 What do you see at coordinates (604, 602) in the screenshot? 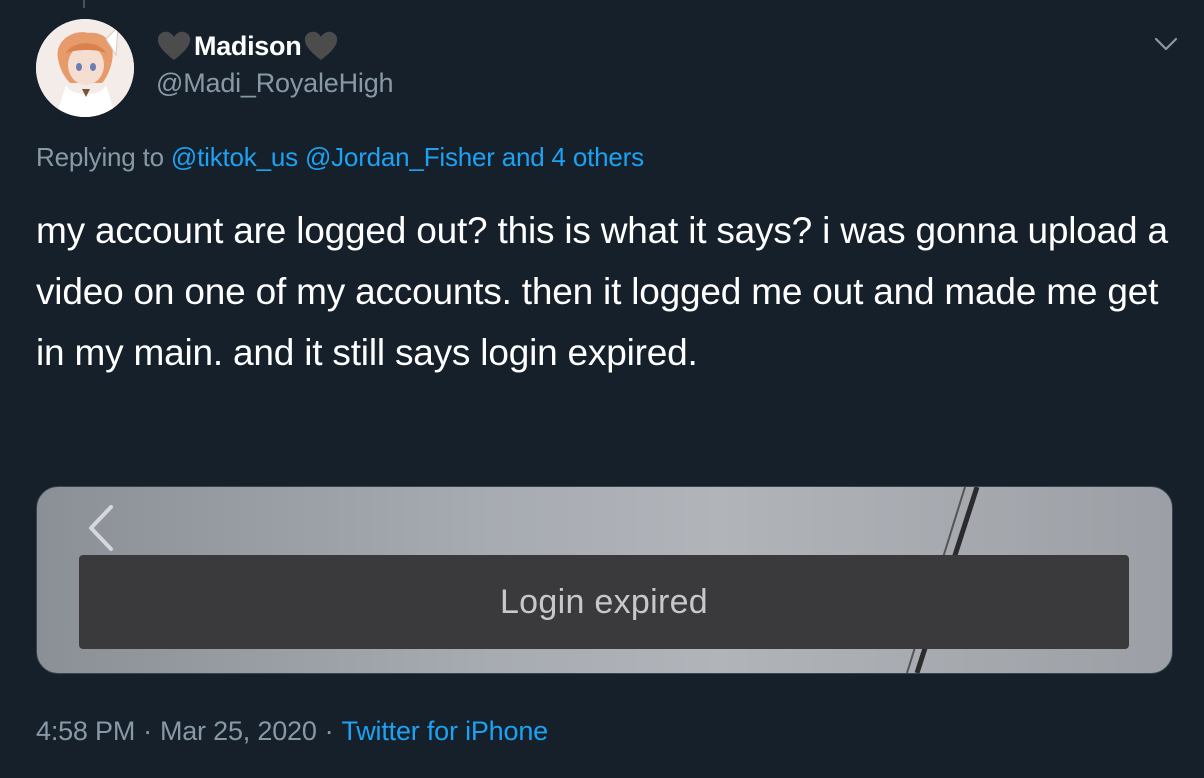
I see `login-expired-toast: Login expired` at bounding box center [604, 602].